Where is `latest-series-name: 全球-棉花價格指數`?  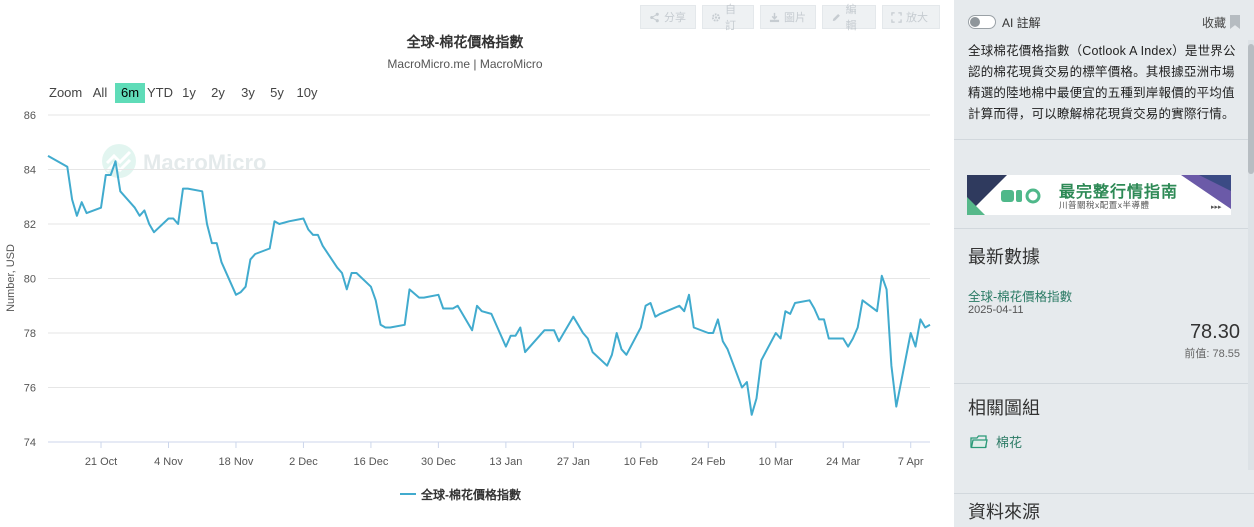
latest-series-name: 全球-棉花價格指數 is located at coordinates (1020, 295).